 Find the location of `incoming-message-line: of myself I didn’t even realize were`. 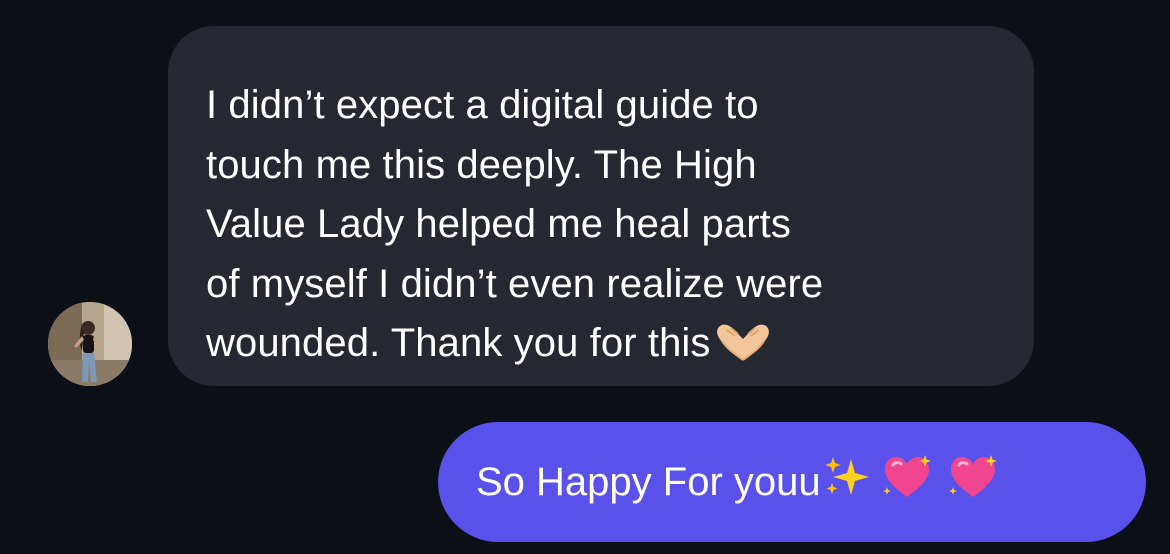

incoming-message-line: of myself I didn’t even realize were is located at coordinates (515, 283).